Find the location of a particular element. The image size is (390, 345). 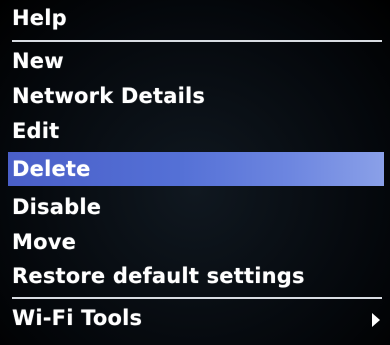

menu-item-help: Help is located at coordinates (198, 18).